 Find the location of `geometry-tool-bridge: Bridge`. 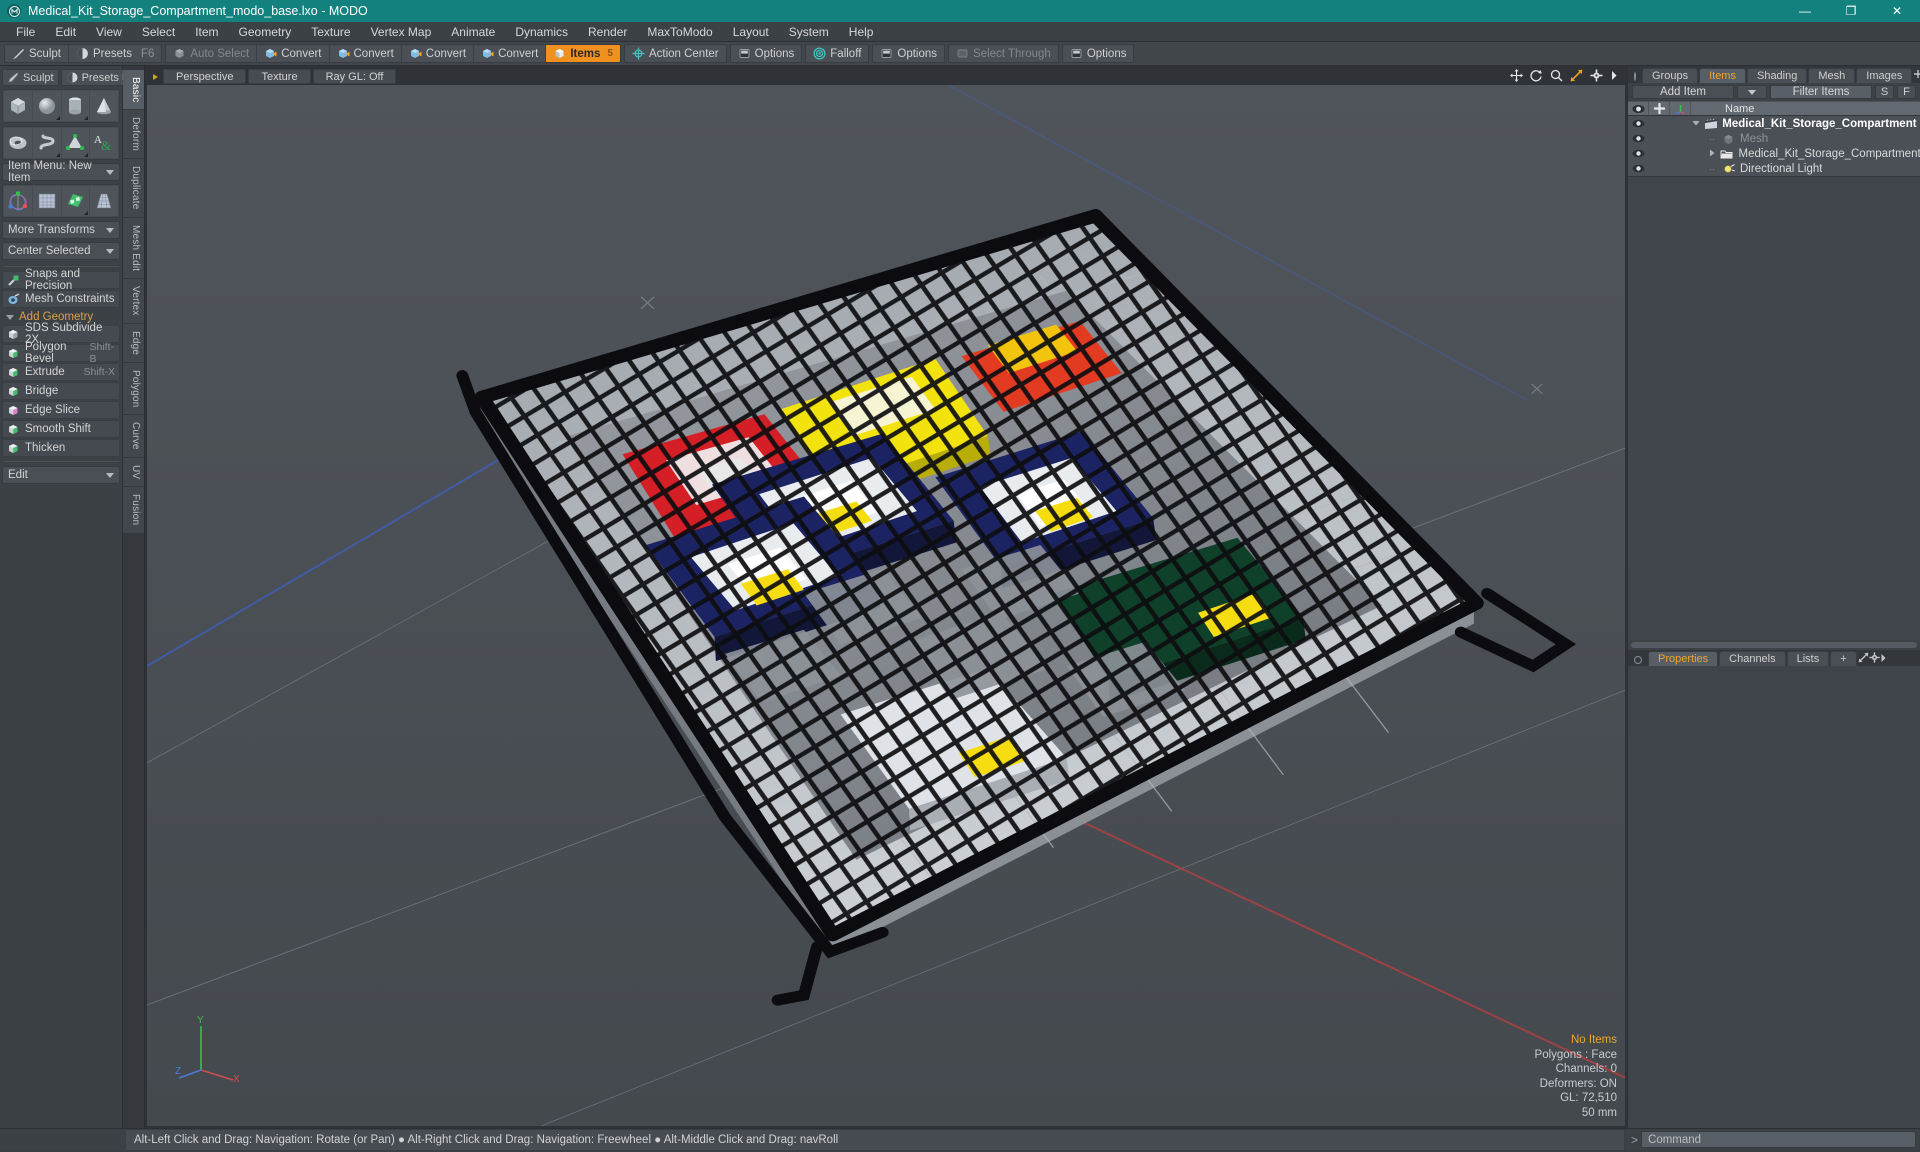

geometry-tool-bridge: Bridge is located at coordinates (61, 391).